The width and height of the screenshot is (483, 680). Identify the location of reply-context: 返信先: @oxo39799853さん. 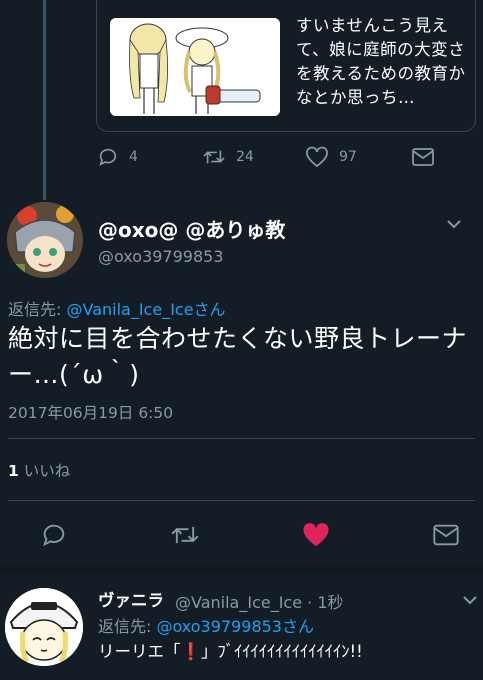
(206, 625).